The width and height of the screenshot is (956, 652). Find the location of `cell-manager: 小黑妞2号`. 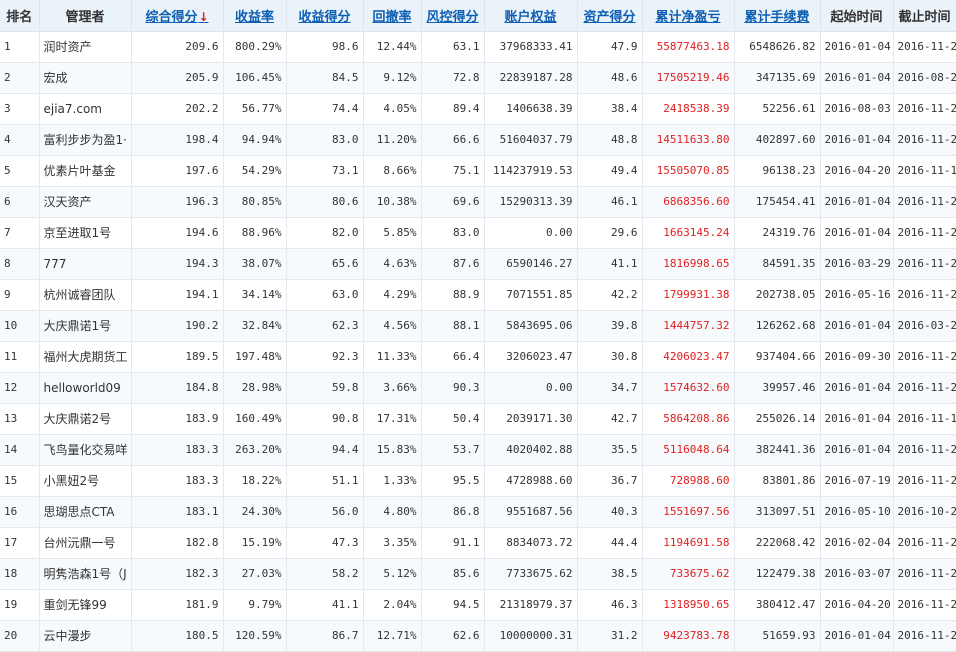

cell-manager: 小黑妞2号 is located at coordinates (85, 481).